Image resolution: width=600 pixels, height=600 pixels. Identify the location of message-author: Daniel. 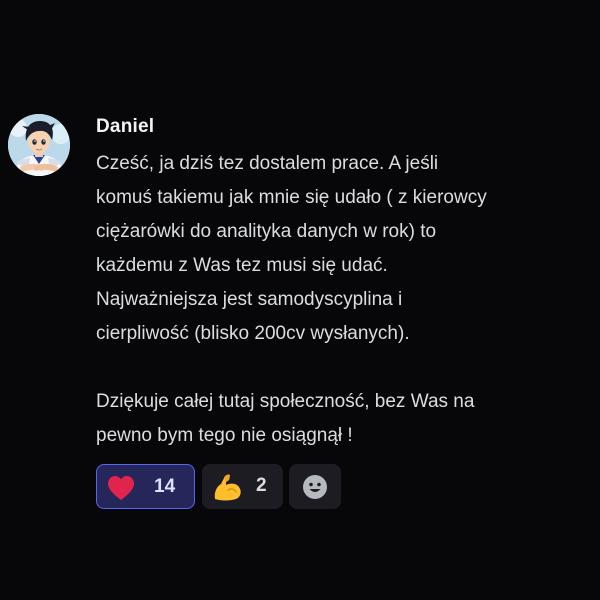
(125, 127).